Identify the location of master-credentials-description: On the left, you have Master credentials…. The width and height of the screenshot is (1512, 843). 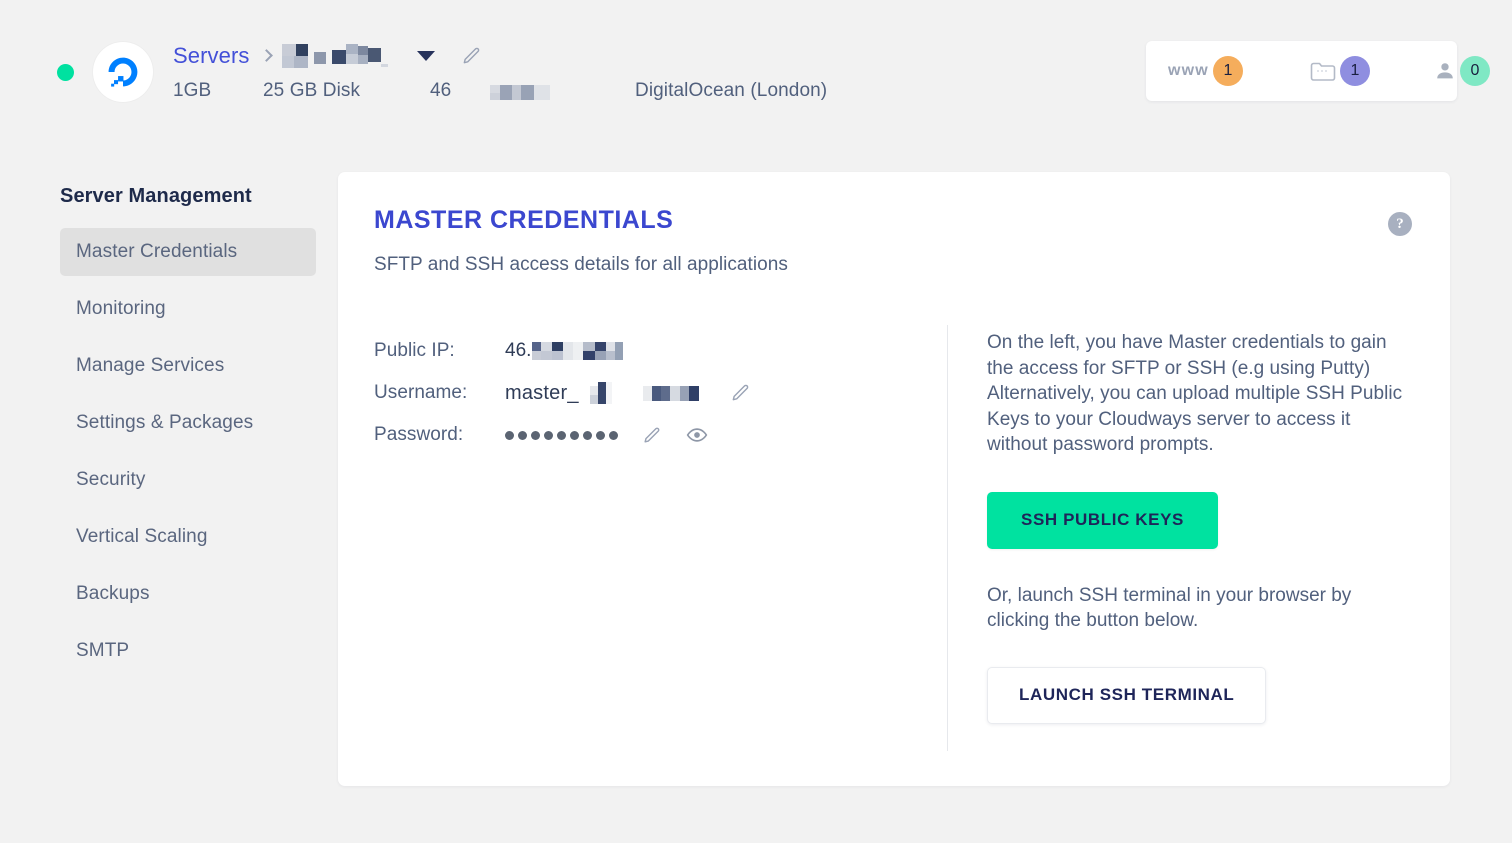
(1195, 393).